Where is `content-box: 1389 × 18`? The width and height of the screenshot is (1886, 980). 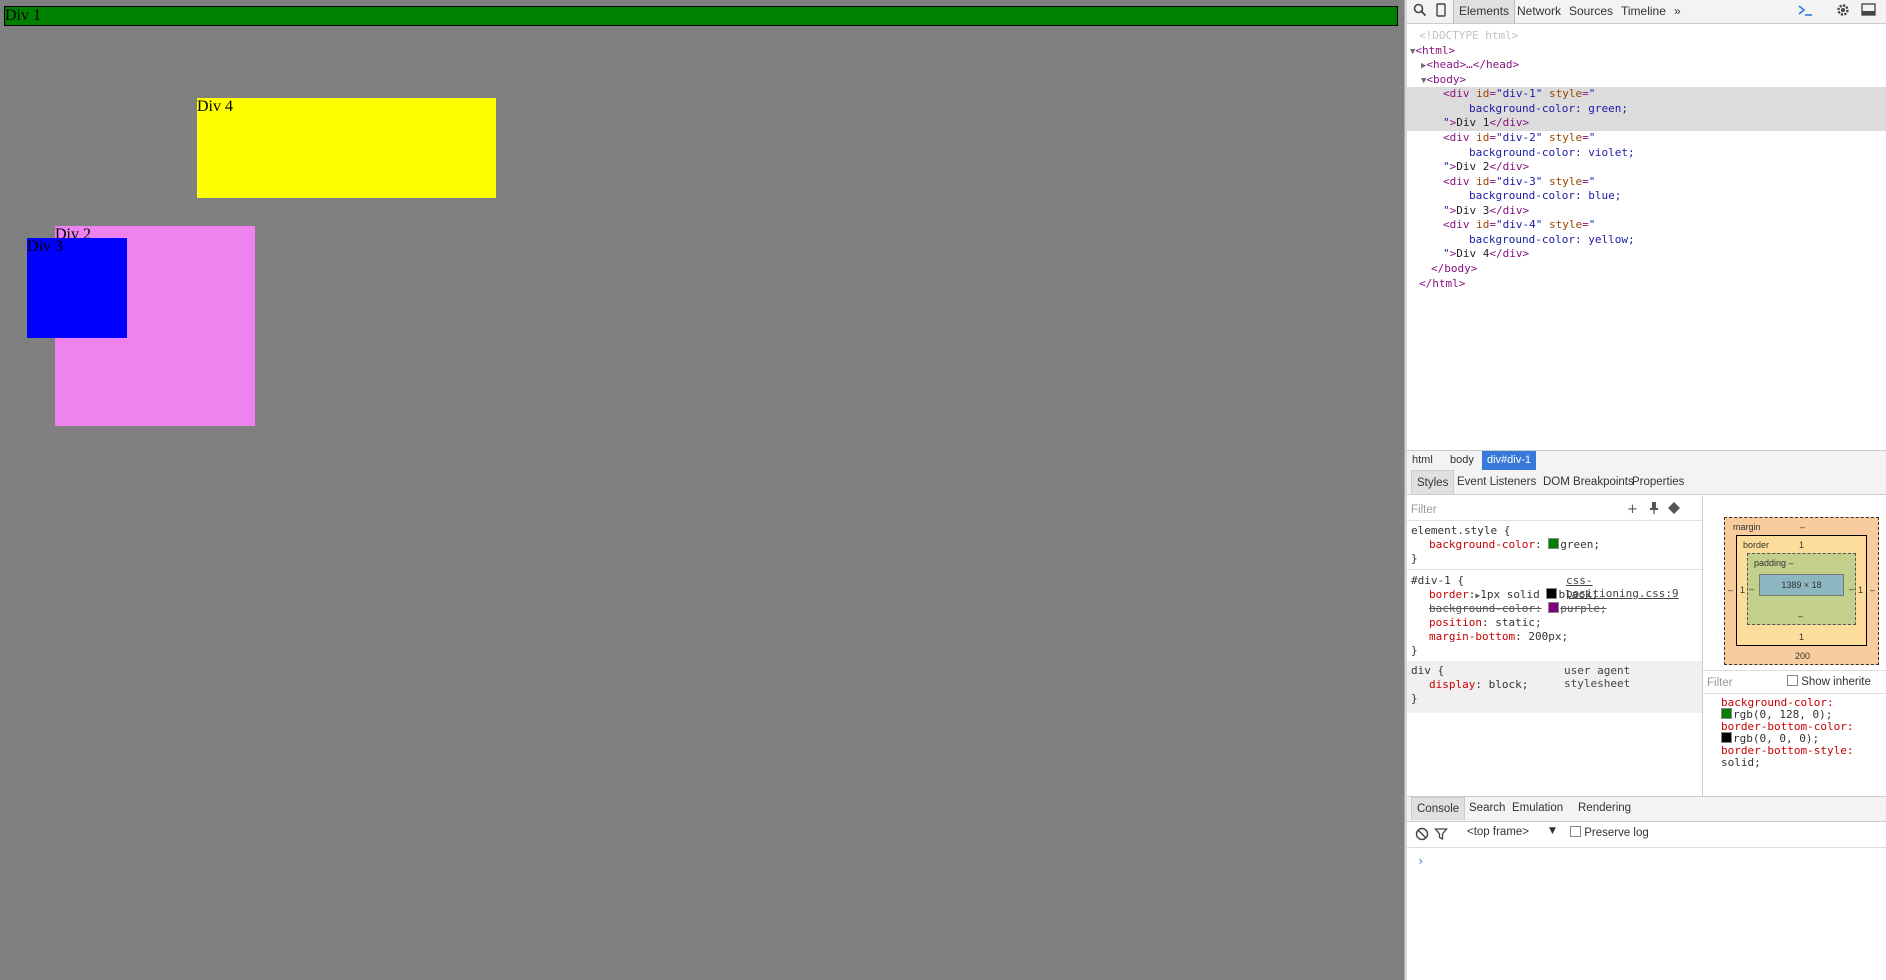 content-box: 1389 × 18 is located at coordinates (1801, 585).